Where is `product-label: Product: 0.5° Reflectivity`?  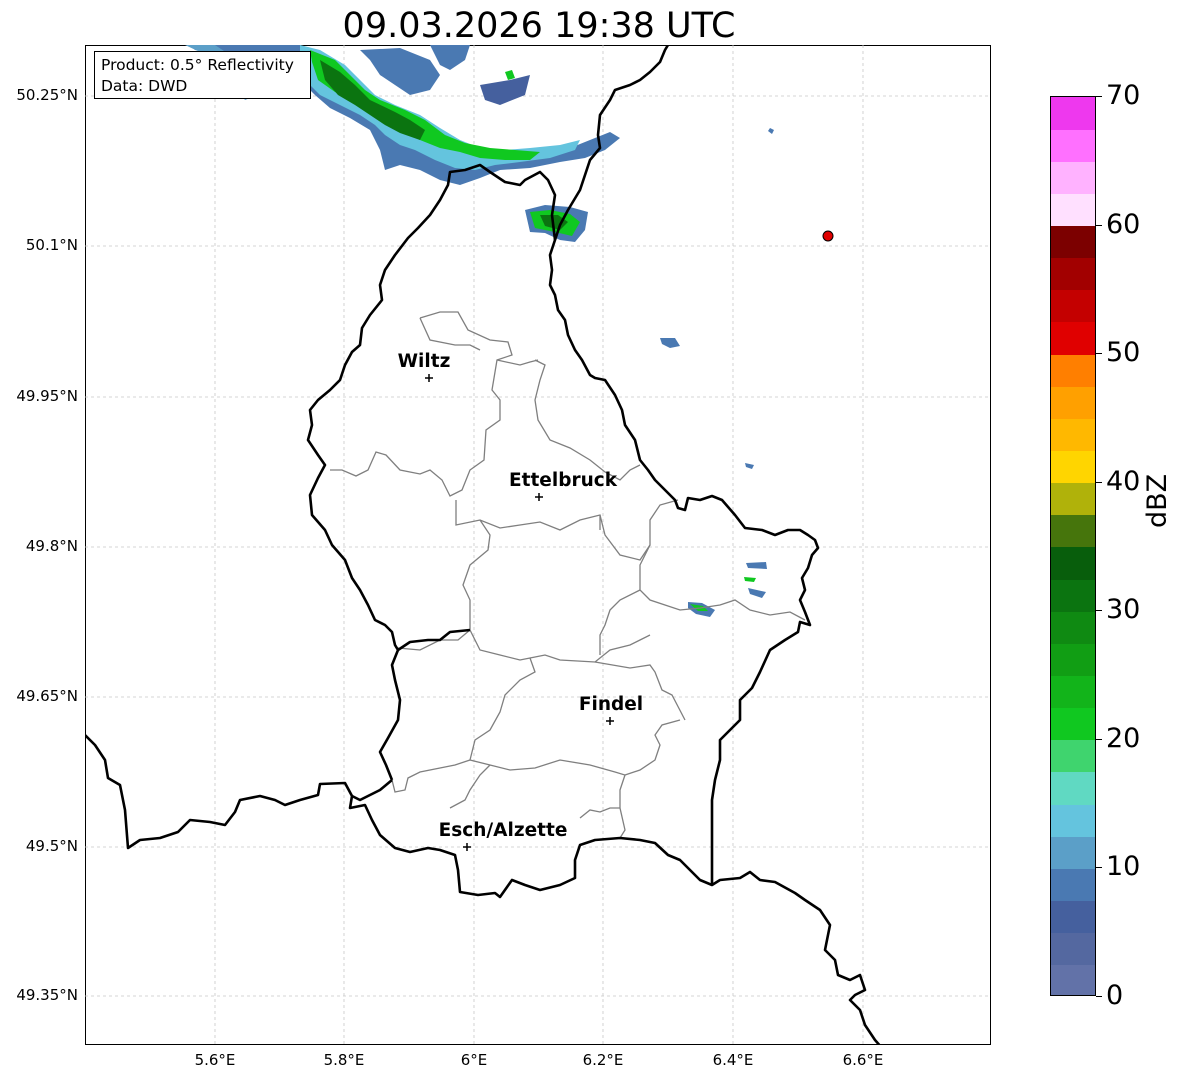
product-label: Product: 0.5° Reflectivity is located at coordinates (197, 65).